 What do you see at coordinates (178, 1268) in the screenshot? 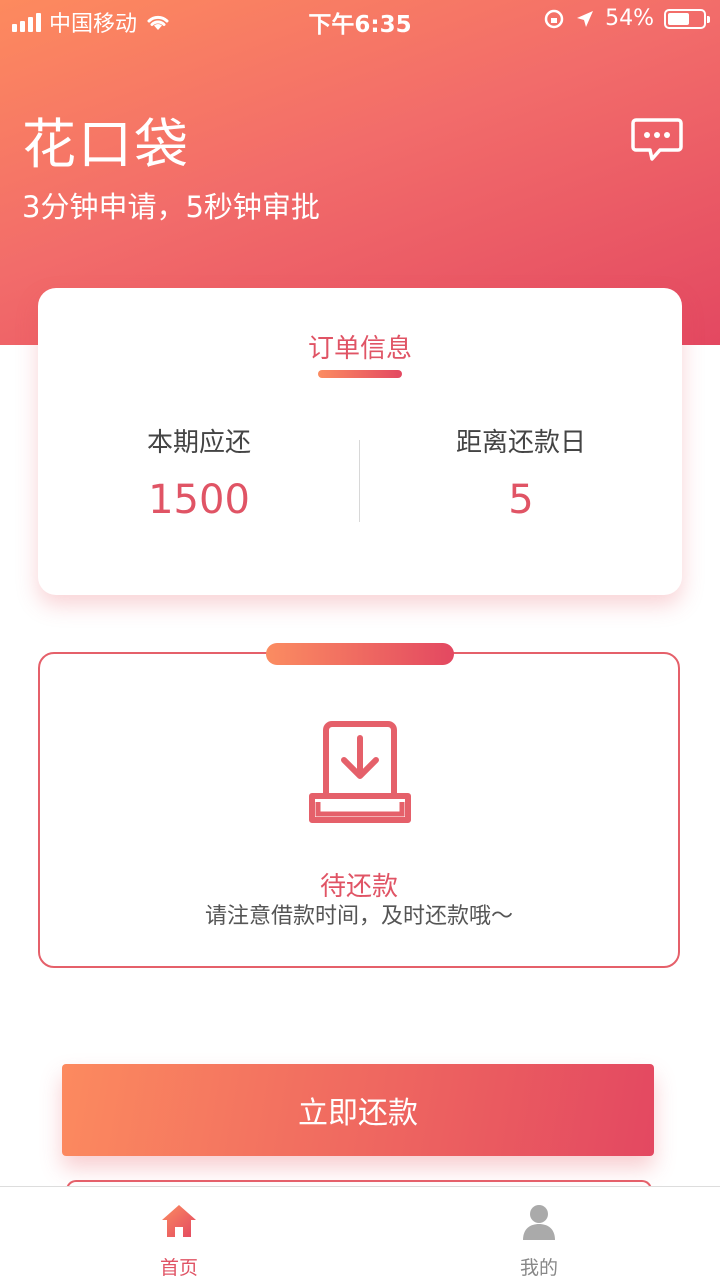
I see `tab-home-label: 首页` at bounding box center [178, 1268].